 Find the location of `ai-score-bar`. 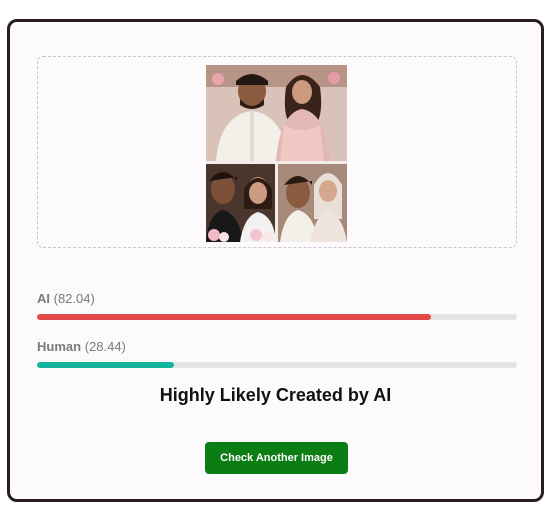

ai-score-bar is located at coordinates (277, 317).